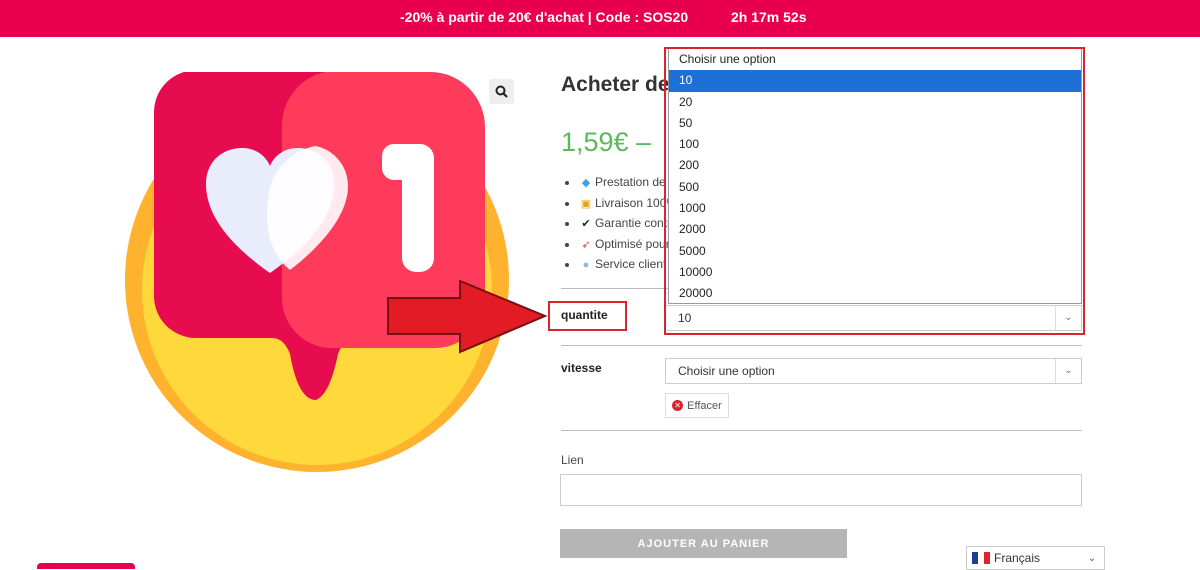 Image resolution: width=1200 pixels, height=570 pixels. I want to click on clear-button-label: Effacer, so click(704, 405).